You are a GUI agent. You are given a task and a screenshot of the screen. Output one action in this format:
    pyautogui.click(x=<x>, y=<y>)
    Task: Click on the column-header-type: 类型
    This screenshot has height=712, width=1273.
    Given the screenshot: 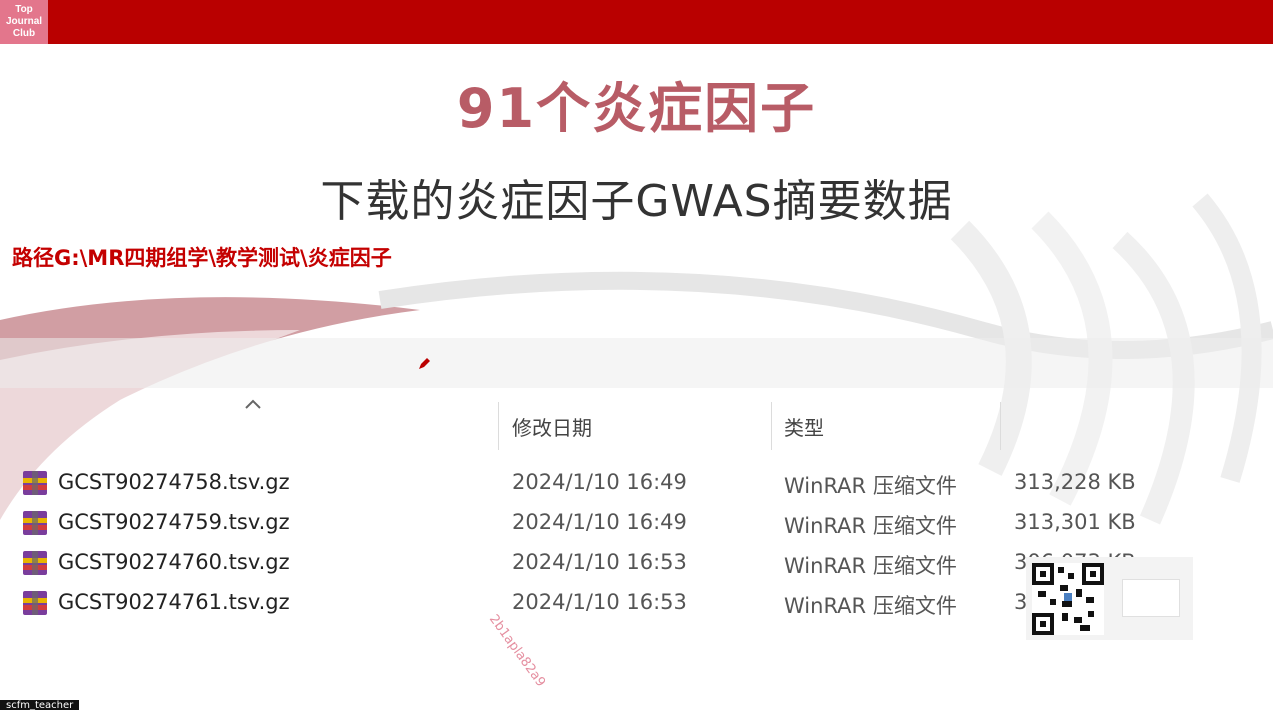 What is the action you would take?
    pyautogui.click(x=804, y=426)
    